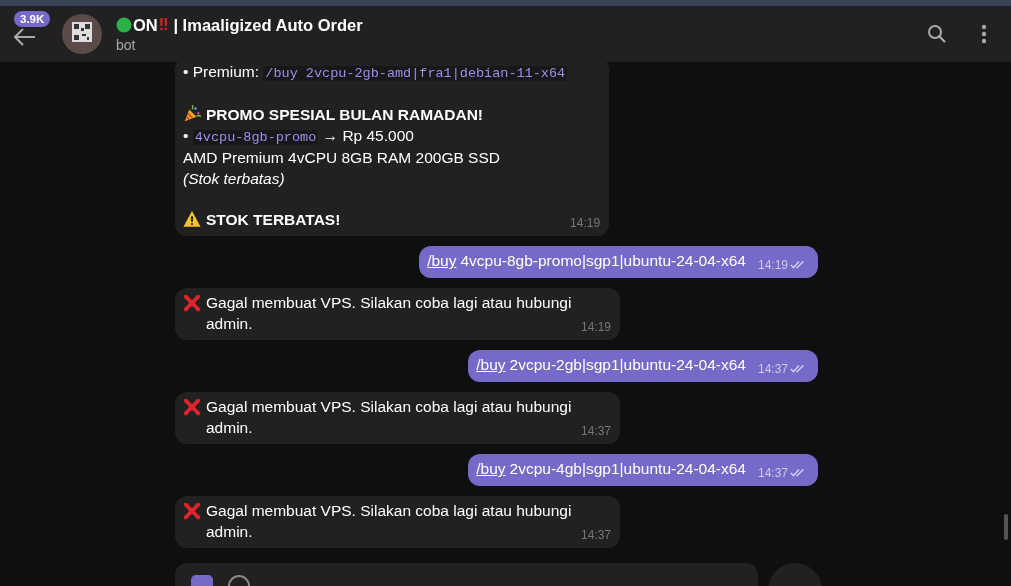  What do you see at coordinates (255, 137) in the screenshot?
I see `code-snippet: 4vcpu-8gb-promo` at bounding box center [255, 137].